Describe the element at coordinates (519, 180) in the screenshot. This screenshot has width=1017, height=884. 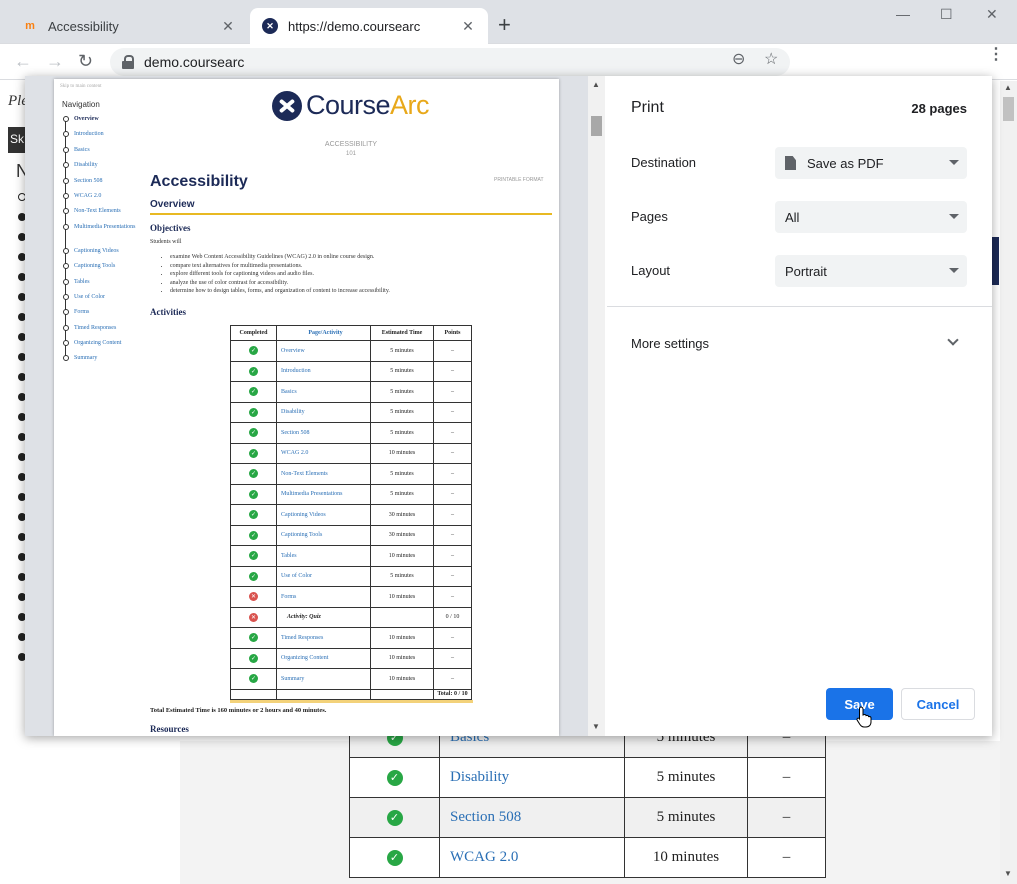
I see `printable-format-label: PRINTABLE FORMAT` at that location.